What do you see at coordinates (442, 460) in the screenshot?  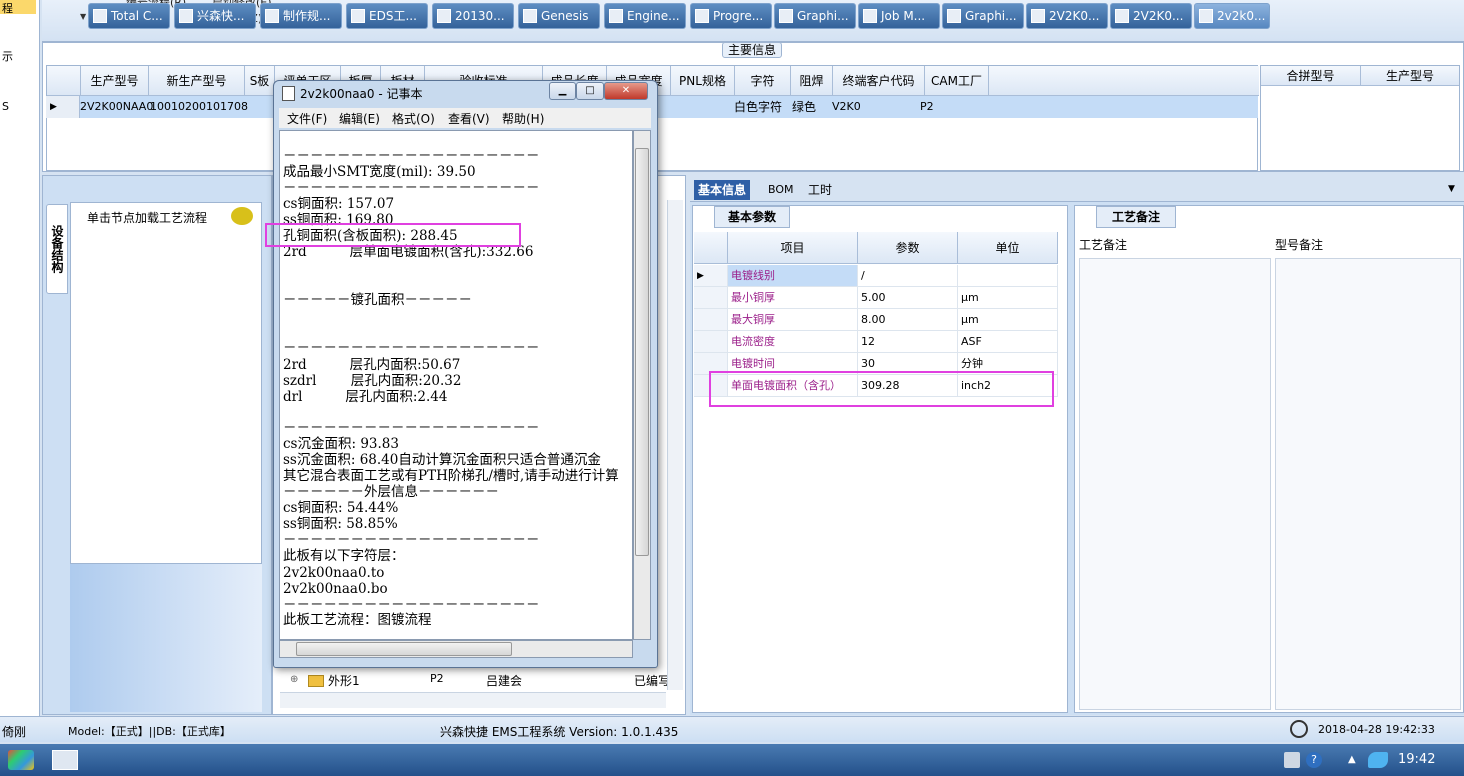 I see `text-line: ss沉金面积: 68.40自动计算沉金面积只适合普通沉金` at bounding box center [442, 460].